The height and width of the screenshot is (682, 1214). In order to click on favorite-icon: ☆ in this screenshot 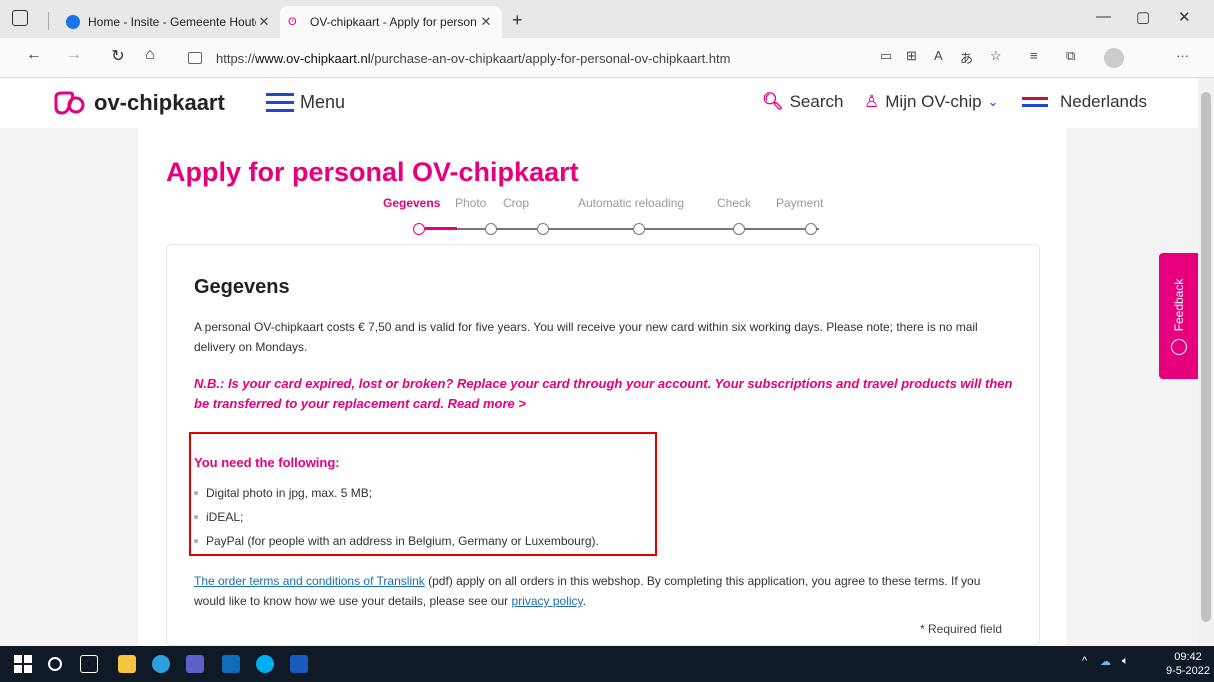, I will do `click(996, 56)`.